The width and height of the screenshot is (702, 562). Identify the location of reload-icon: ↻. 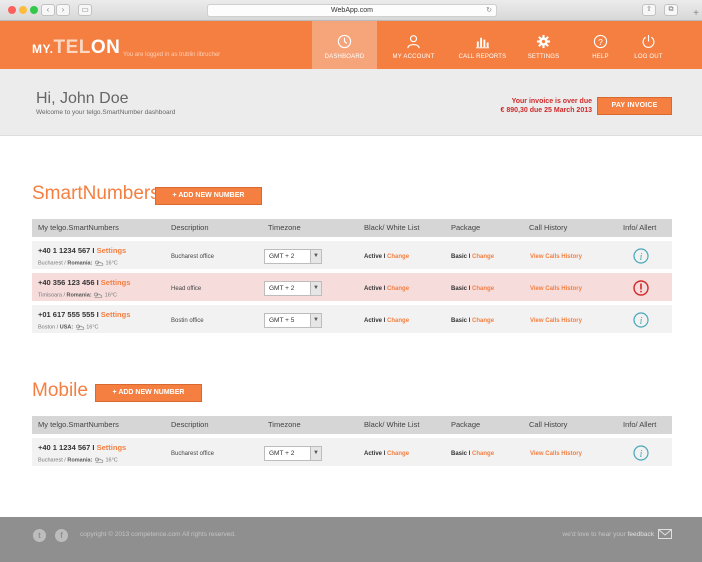
(489, 10).